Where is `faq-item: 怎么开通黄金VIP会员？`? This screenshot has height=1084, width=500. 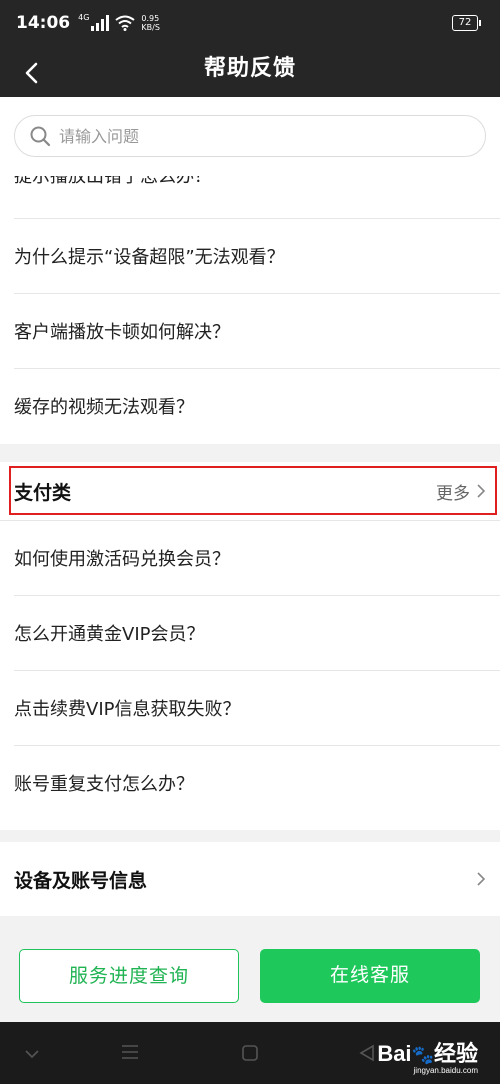 faq-item: 怎么开通黄金VIP会员？ is located at coordinates (250, 632).